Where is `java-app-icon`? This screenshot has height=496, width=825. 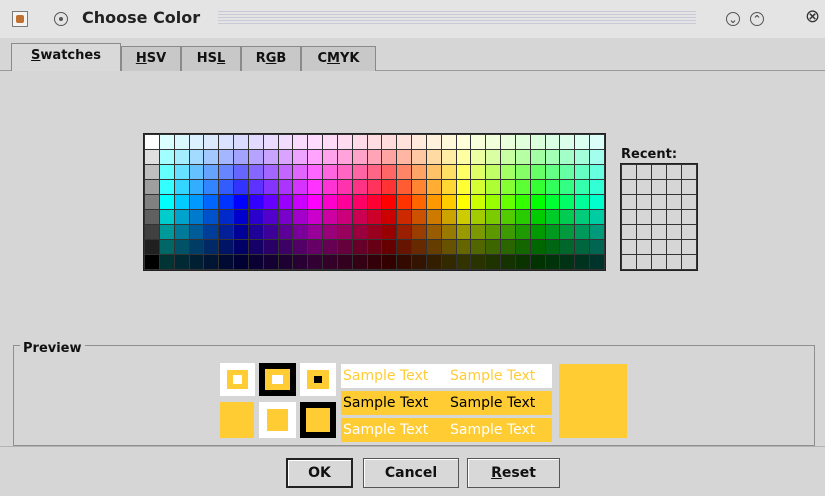 java-app-icon is located at coordinates (20, 19).